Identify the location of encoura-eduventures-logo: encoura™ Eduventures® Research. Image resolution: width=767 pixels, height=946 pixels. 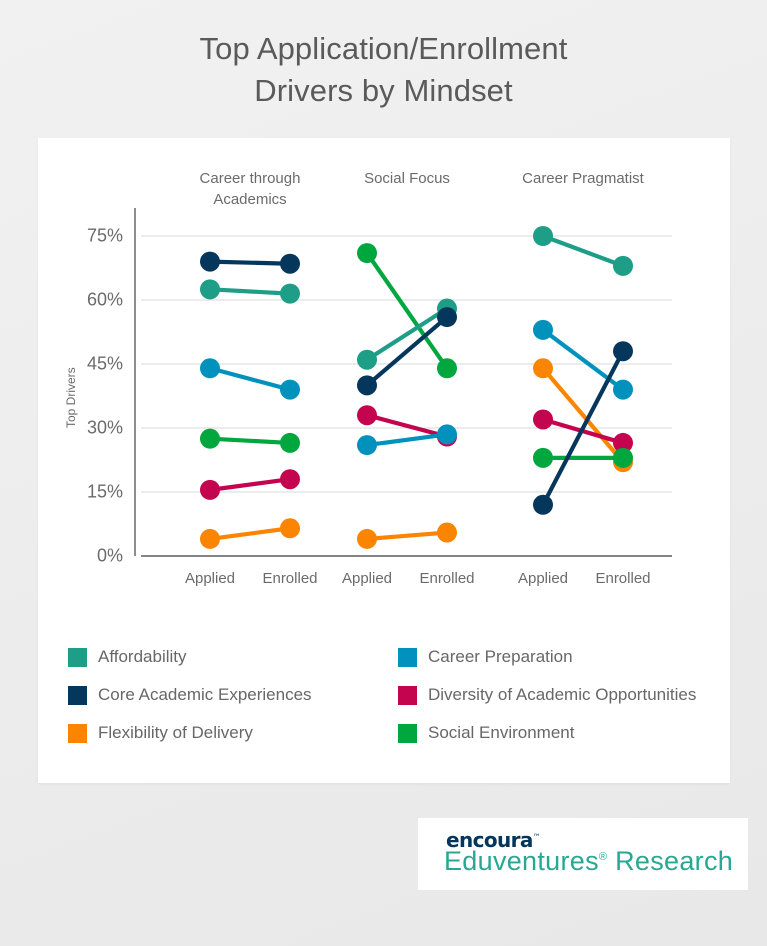
(583, 854).